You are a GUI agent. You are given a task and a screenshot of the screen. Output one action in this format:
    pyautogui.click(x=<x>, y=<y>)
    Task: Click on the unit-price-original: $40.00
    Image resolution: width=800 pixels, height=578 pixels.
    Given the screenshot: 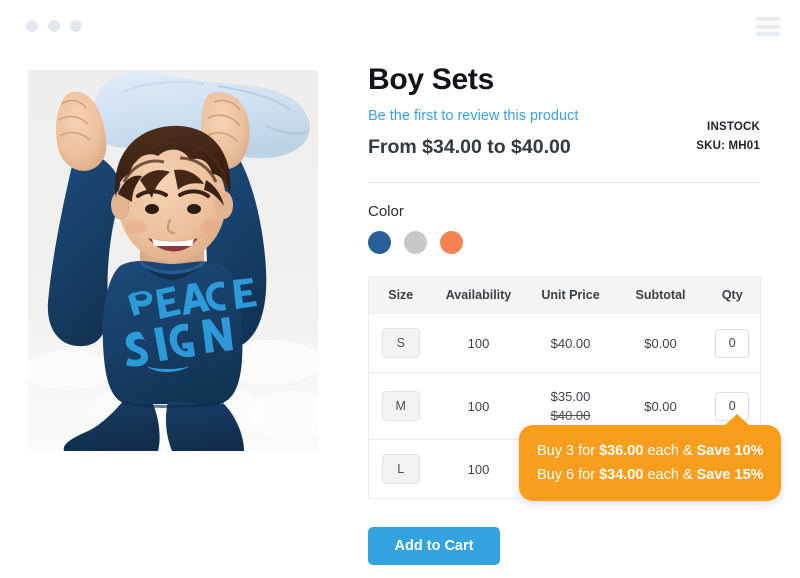 What is the action you would take?
    pyautogui.click(x=570, y=415)
    